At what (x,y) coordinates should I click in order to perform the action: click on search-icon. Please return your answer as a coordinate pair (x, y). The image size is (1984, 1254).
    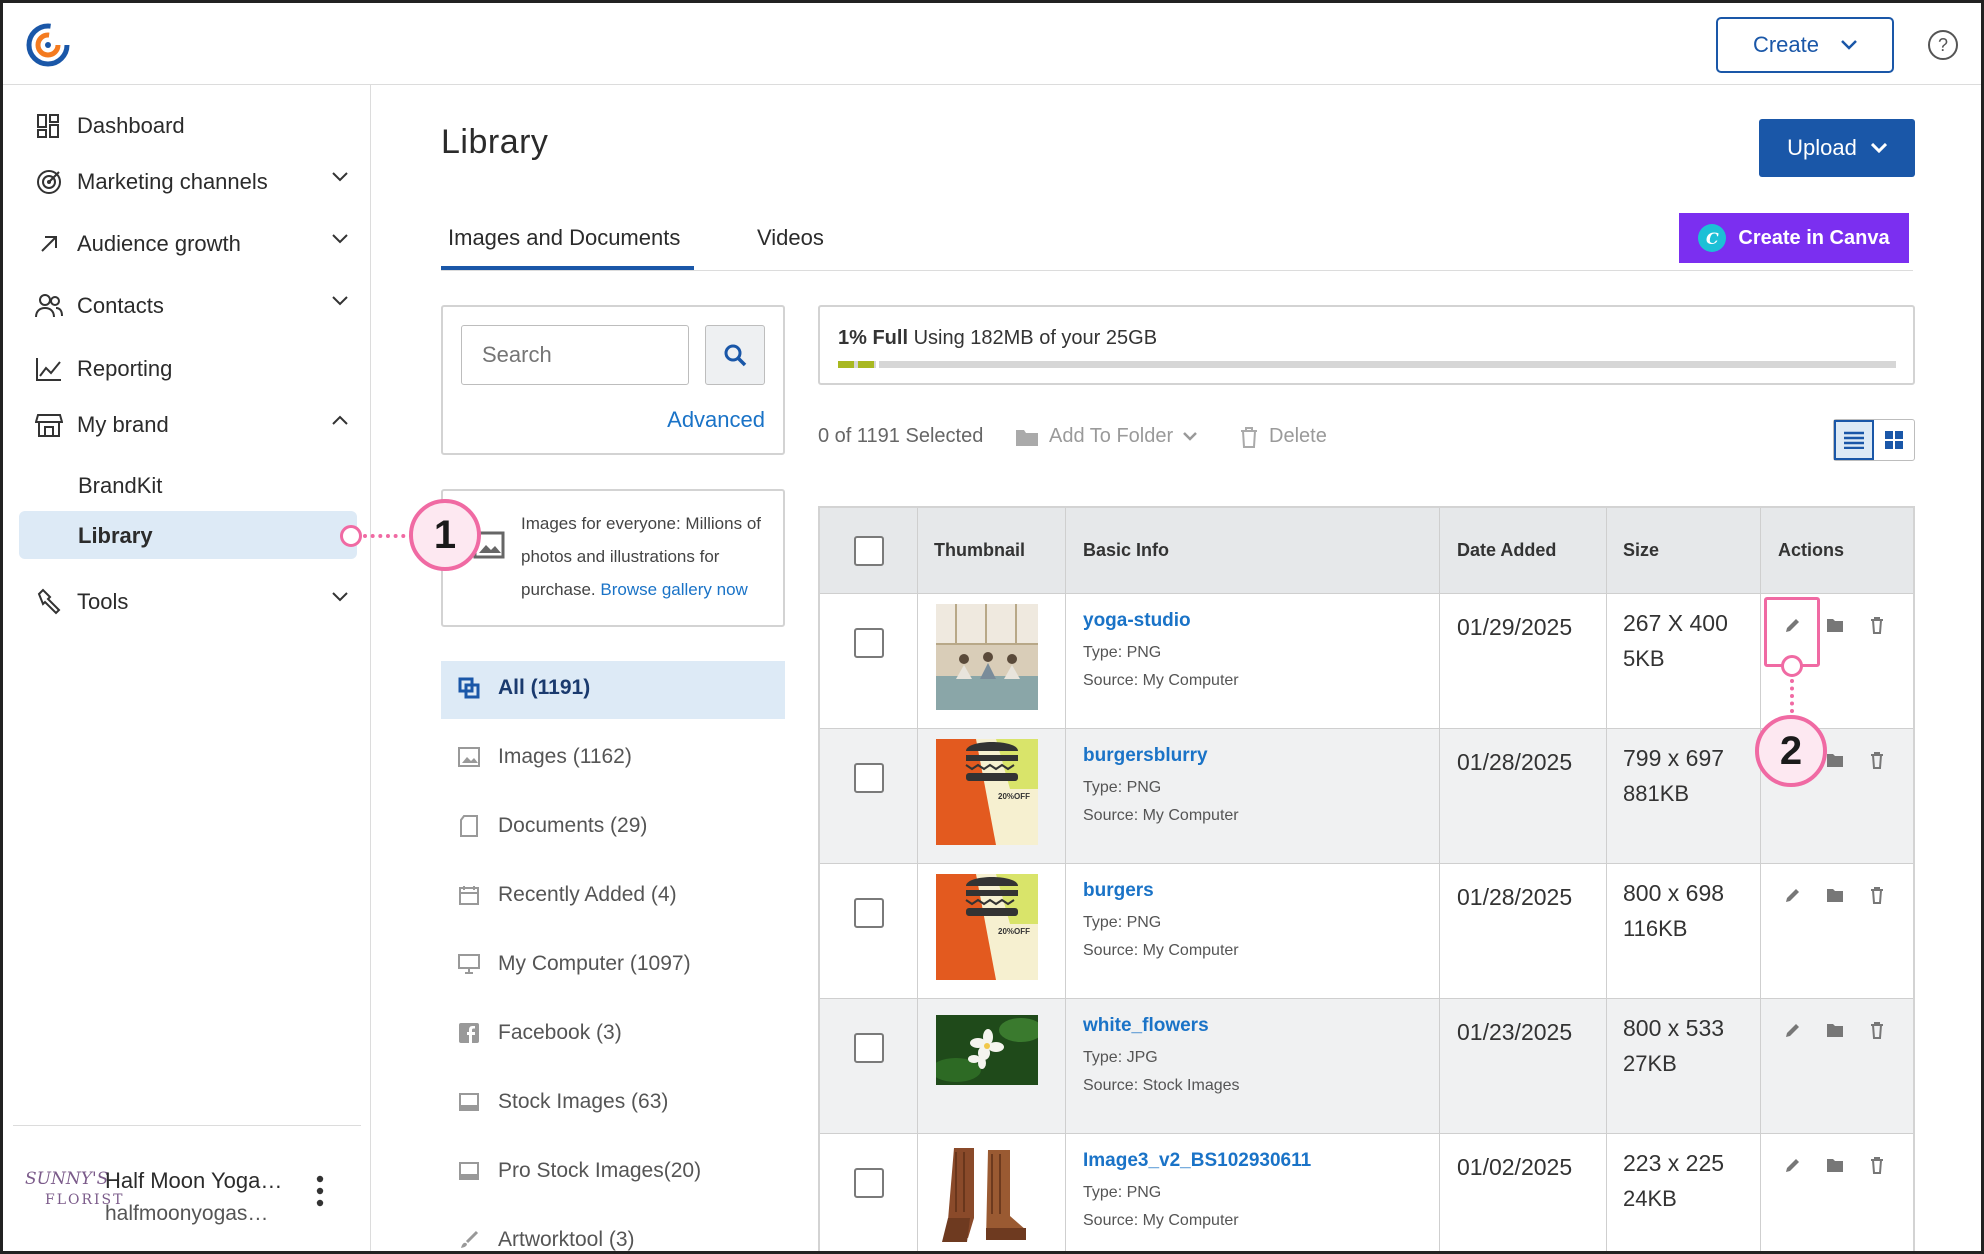
    Looking at the image, I should click on (735, 355).